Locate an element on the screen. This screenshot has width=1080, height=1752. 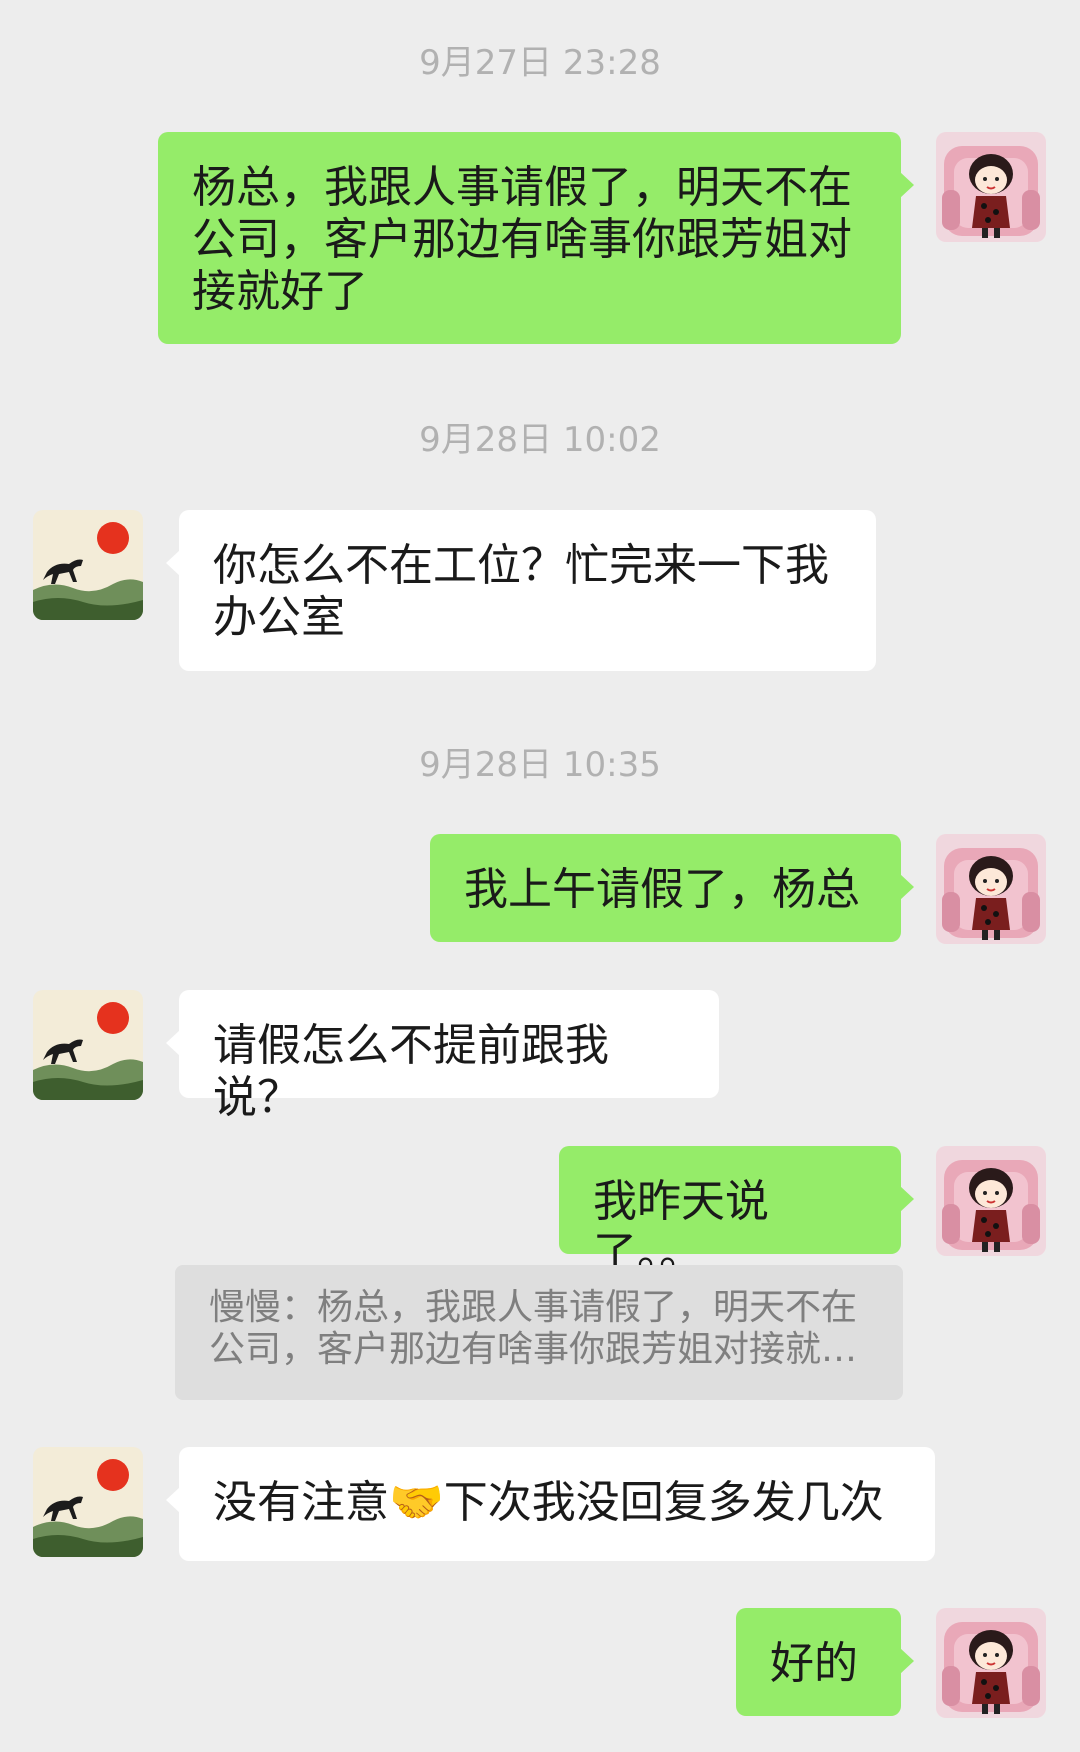
message-text: 好的 is located at coordinates (814, 1663).